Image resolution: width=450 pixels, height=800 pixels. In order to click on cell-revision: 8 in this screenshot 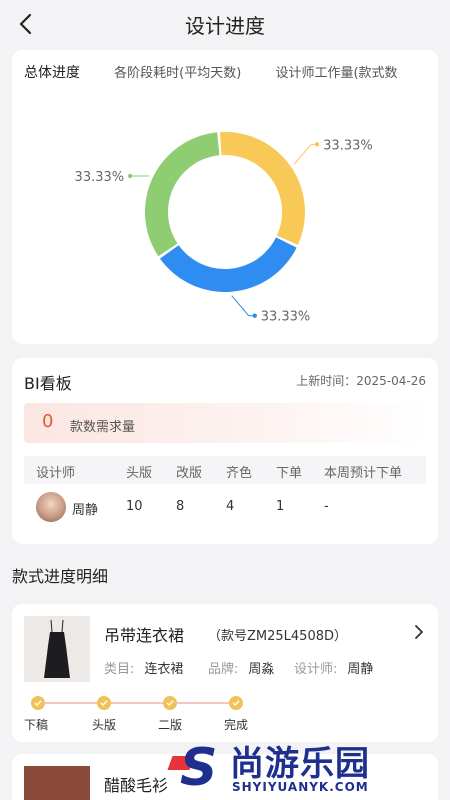, I will do `click(180, 506)`.